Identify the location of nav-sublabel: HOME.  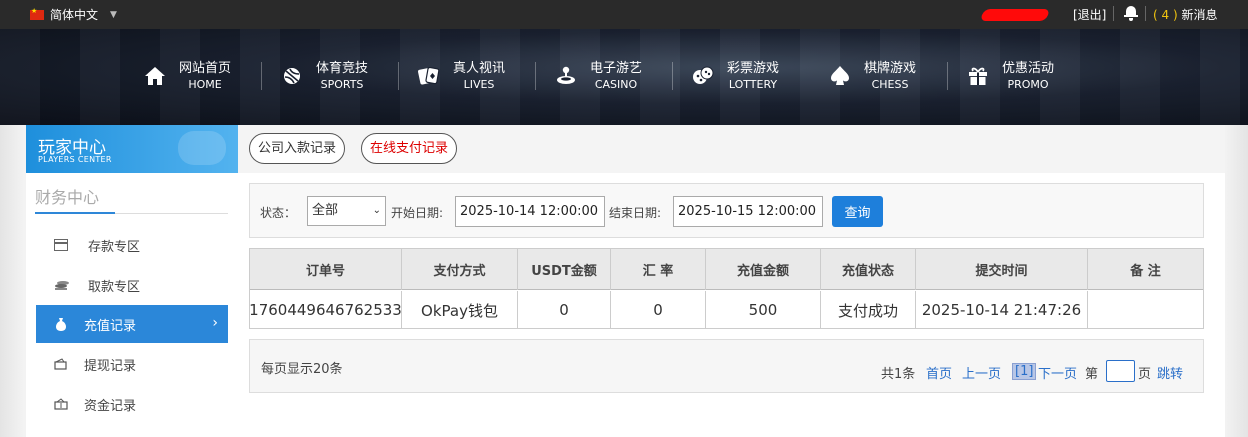
(205, 84).